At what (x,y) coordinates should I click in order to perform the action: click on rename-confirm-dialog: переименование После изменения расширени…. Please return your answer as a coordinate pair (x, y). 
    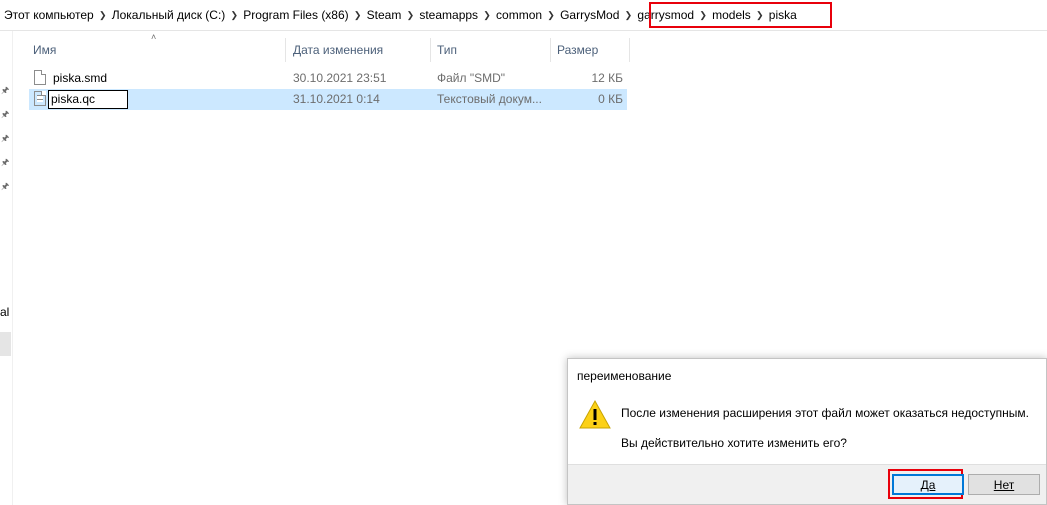
    Looking at the image, I should click on (807, 431).